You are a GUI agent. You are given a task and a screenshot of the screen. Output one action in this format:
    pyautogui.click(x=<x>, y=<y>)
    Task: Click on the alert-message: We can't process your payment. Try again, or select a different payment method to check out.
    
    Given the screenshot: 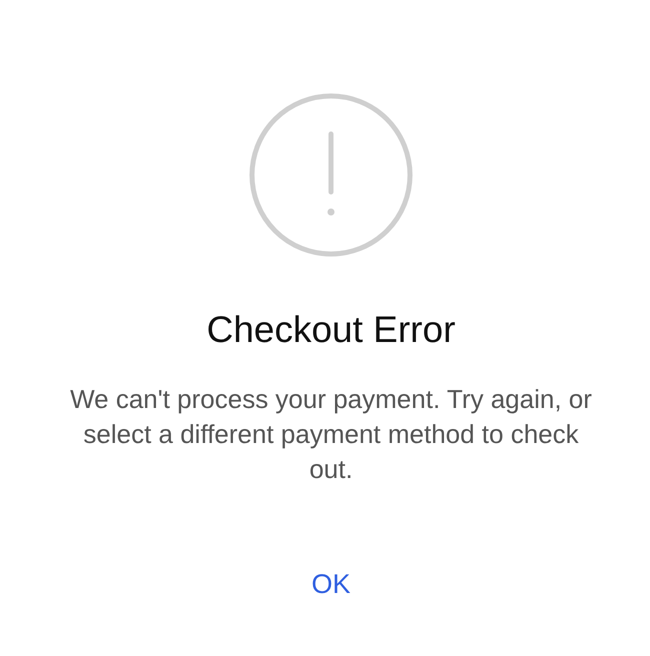 What is the action you would take?
    pyautogui.click(x=331, y=434)
    